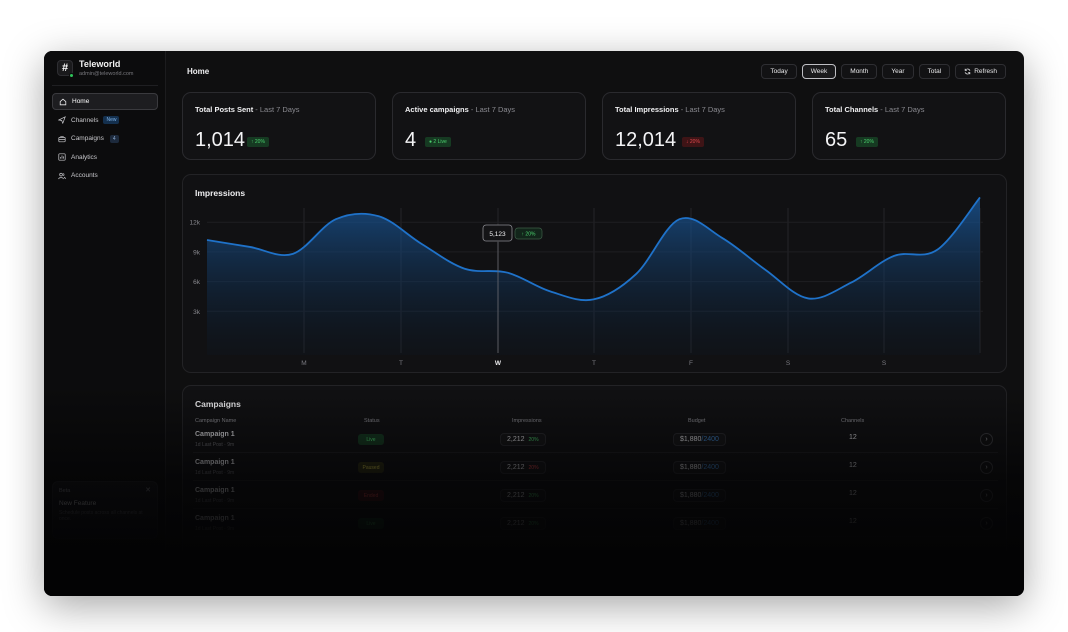  What do you see at coordinates (197, 282) in the screenshot?
I see `y-tick-label: 6k` at bounding box center [197, 282].